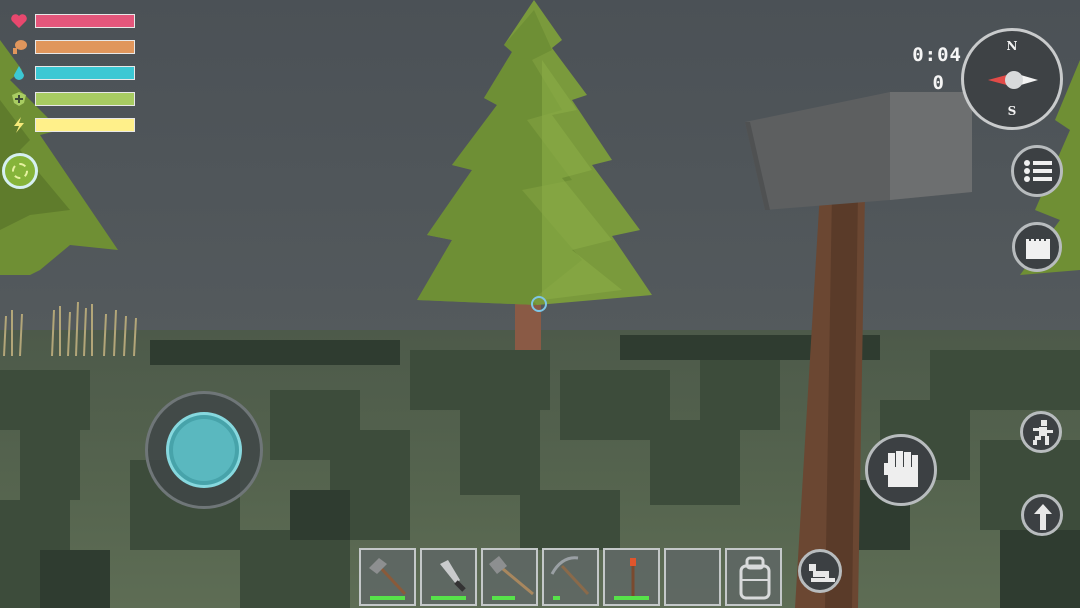 The width and height of the screenshot is (1080, 608). I want to click on energy-bar, so click(85, 125).